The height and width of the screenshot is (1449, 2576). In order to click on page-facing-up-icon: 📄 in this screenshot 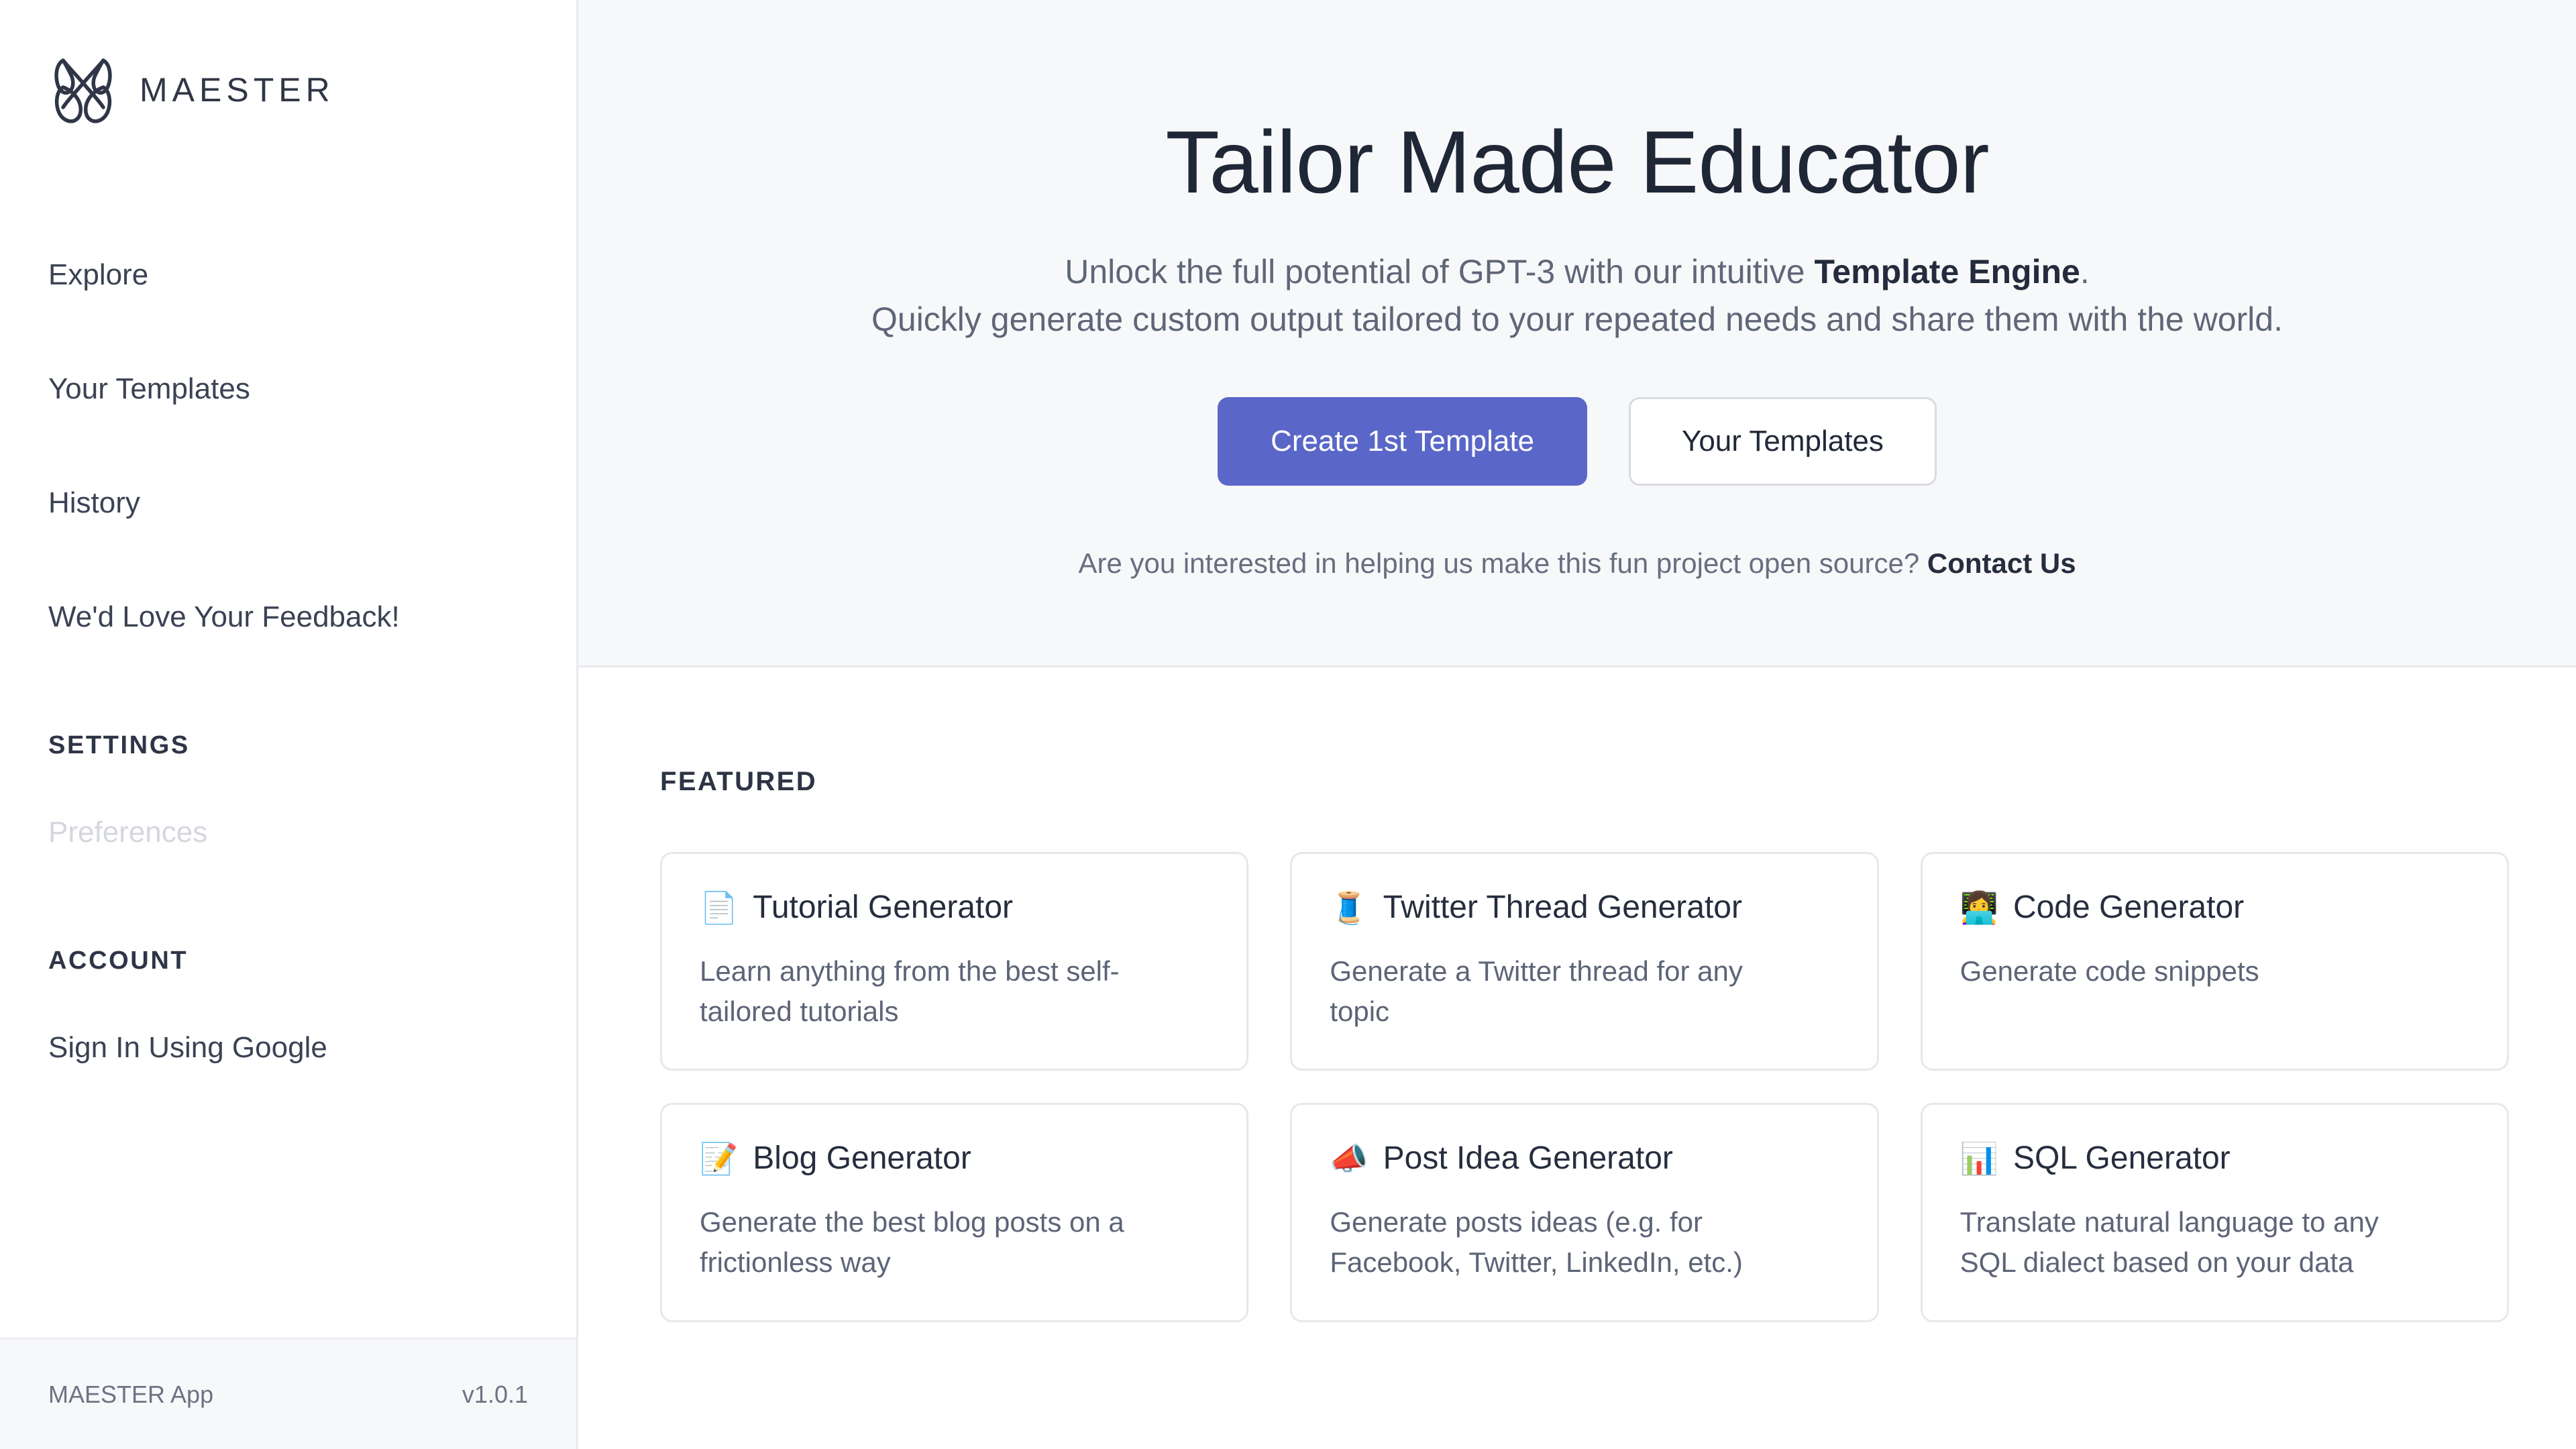, I will do `click(719, 907)`.